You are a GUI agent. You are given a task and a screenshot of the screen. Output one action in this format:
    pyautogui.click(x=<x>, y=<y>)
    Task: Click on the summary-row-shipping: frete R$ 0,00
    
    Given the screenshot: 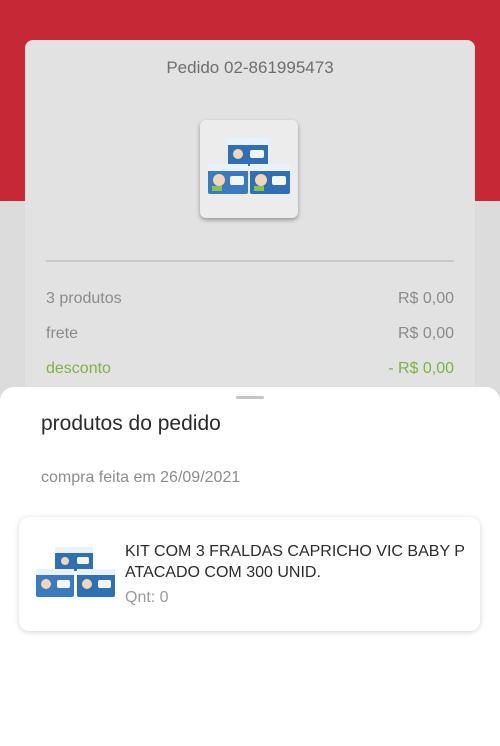 What is the action you would take?
    pyautogui.click(x=250, y=336)
    